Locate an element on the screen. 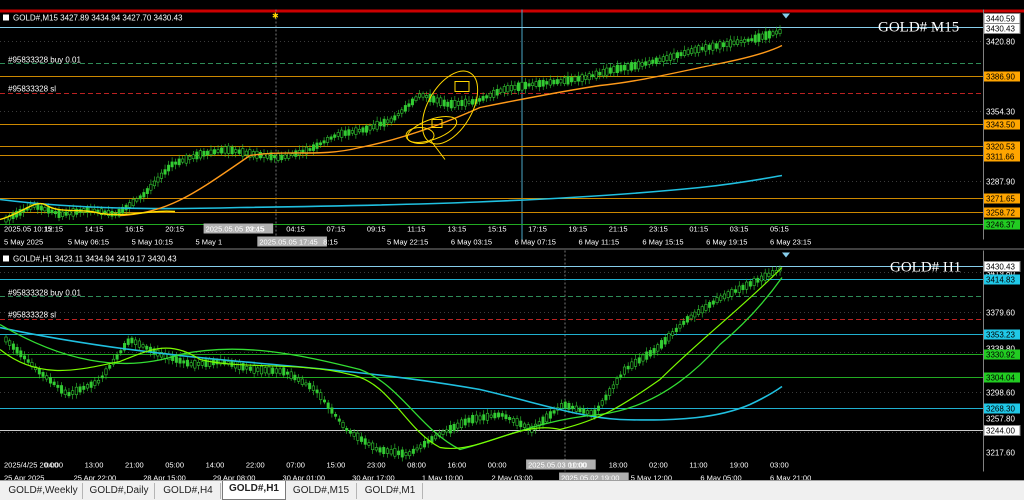 This screenshot has width=1024, height=500. tab-gold-weekly: GOLD#,Weekly is located at coordinates (43, 491).